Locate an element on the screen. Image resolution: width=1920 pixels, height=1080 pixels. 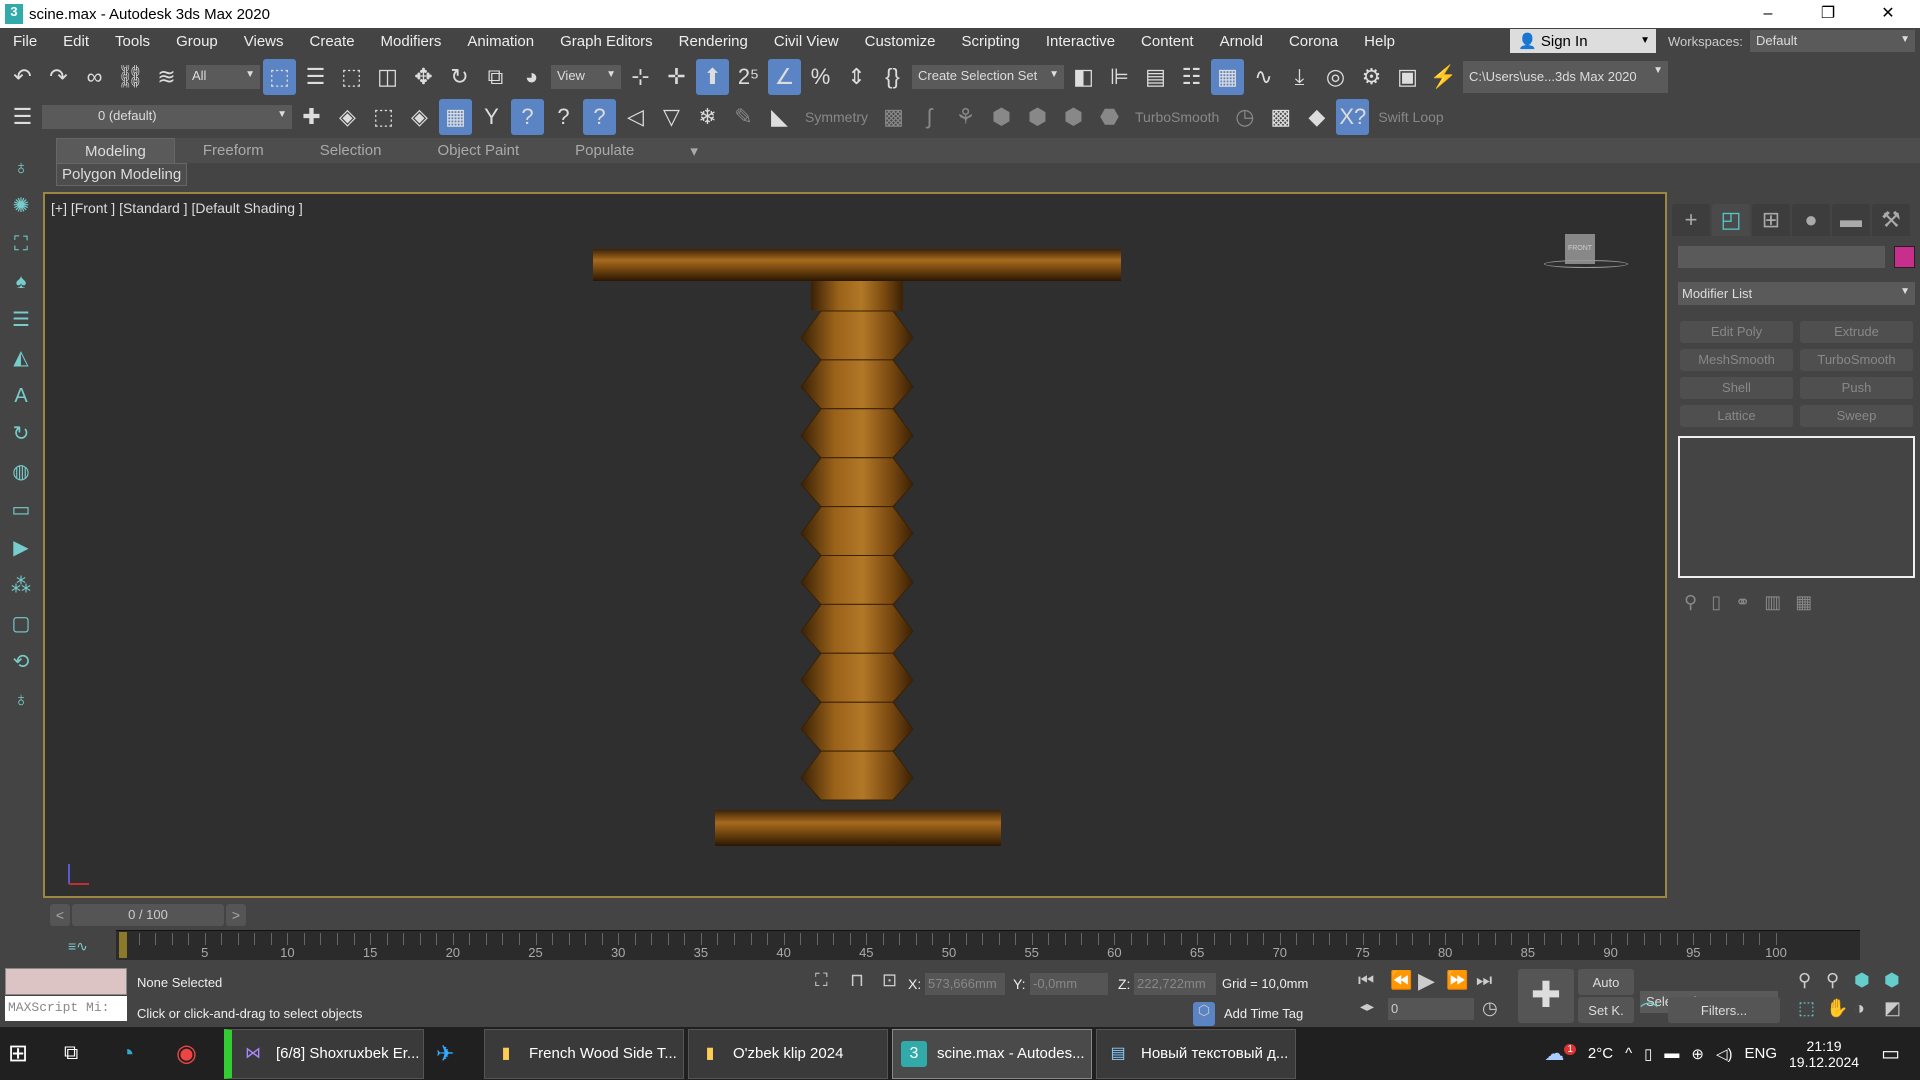
move-icon: ✥ is located at coordinates (423, 77).